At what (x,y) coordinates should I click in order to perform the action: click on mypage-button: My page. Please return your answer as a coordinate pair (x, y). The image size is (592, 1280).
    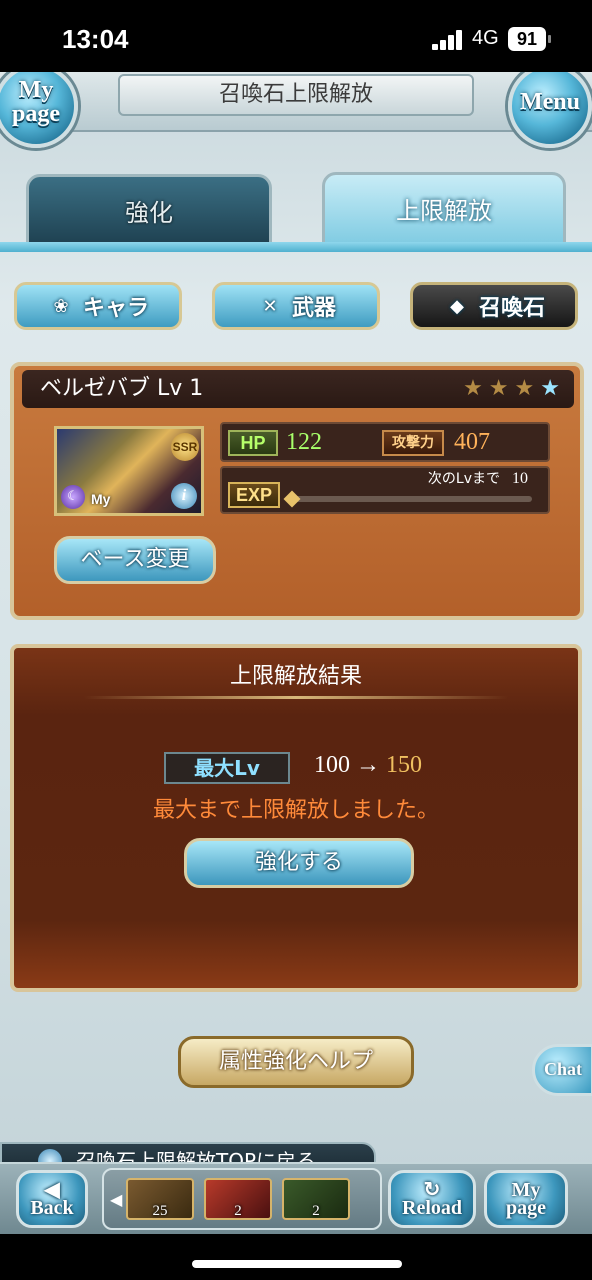
    Looking at the image, I should click on (39, 110).